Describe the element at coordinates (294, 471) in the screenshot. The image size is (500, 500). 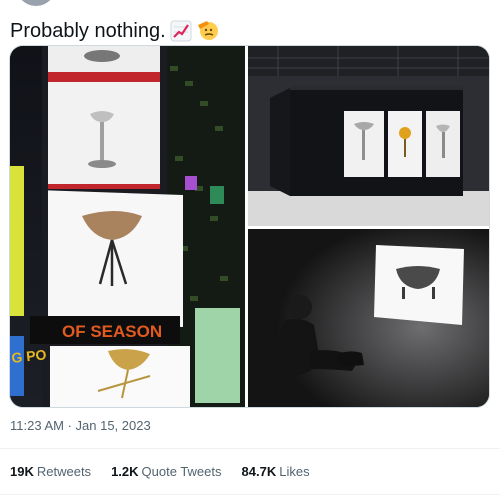
I see `likes-label: Likes` at that location.